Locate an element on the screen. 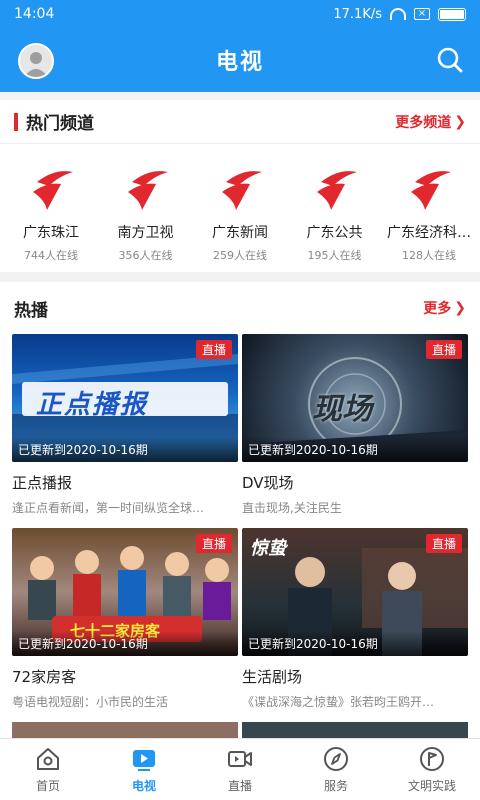 The width and height of the screenshot is (480, 800). video-title: 生活剧场 is located at coordinates (272, 677).